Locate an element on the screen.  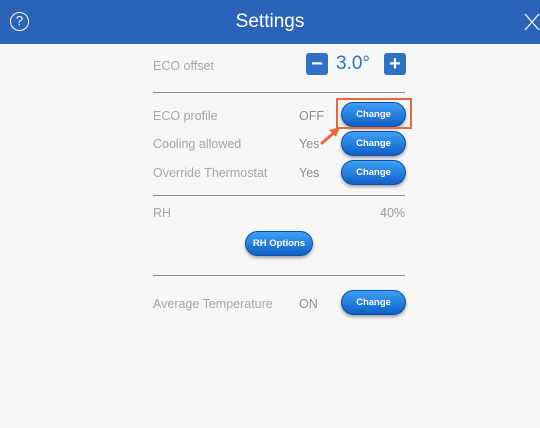
override-thermostat-label: Override Thermostat is located at coordinates (210, 173).